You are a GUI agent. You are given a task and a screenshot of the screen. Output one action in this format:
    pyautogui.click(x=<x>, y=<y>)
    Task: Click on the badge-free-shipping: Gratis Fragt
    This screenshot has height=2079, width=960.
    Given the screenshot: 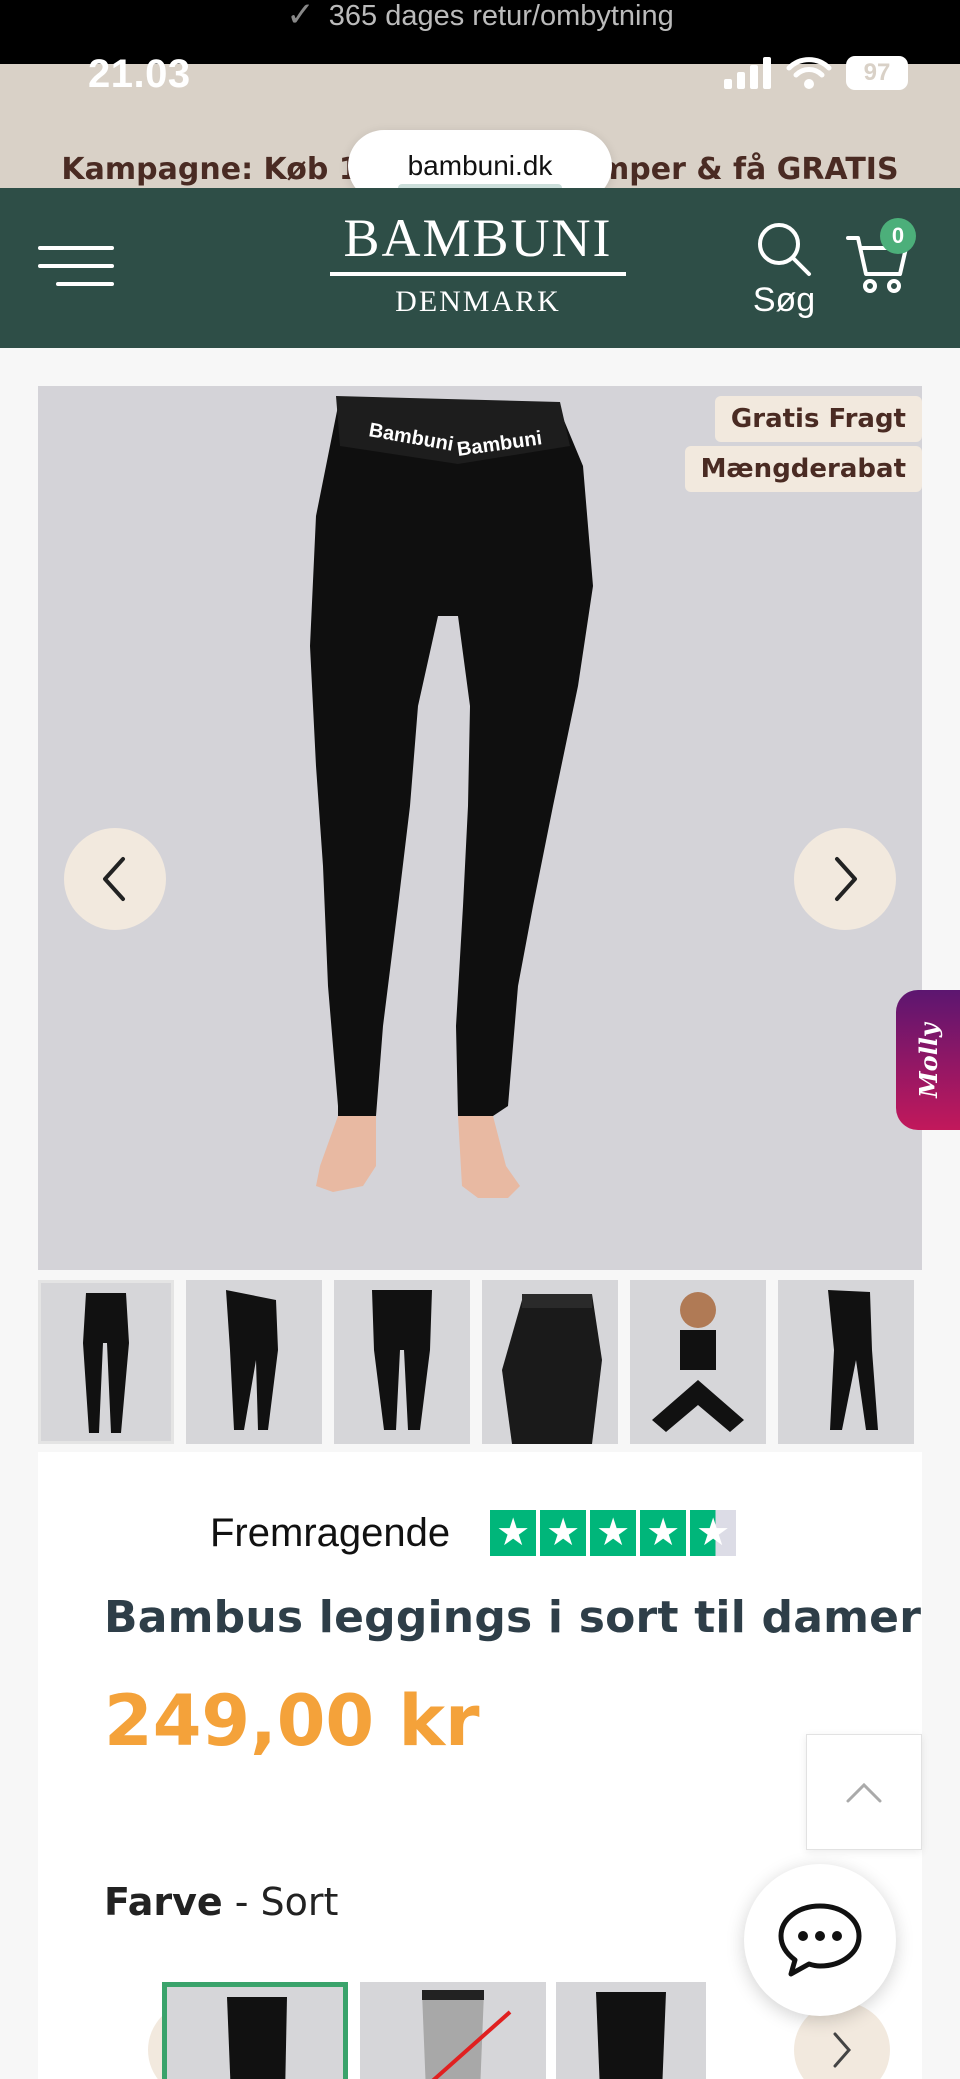 What is the action you would take?
    pyautogui.click(x=818, y=419)
    